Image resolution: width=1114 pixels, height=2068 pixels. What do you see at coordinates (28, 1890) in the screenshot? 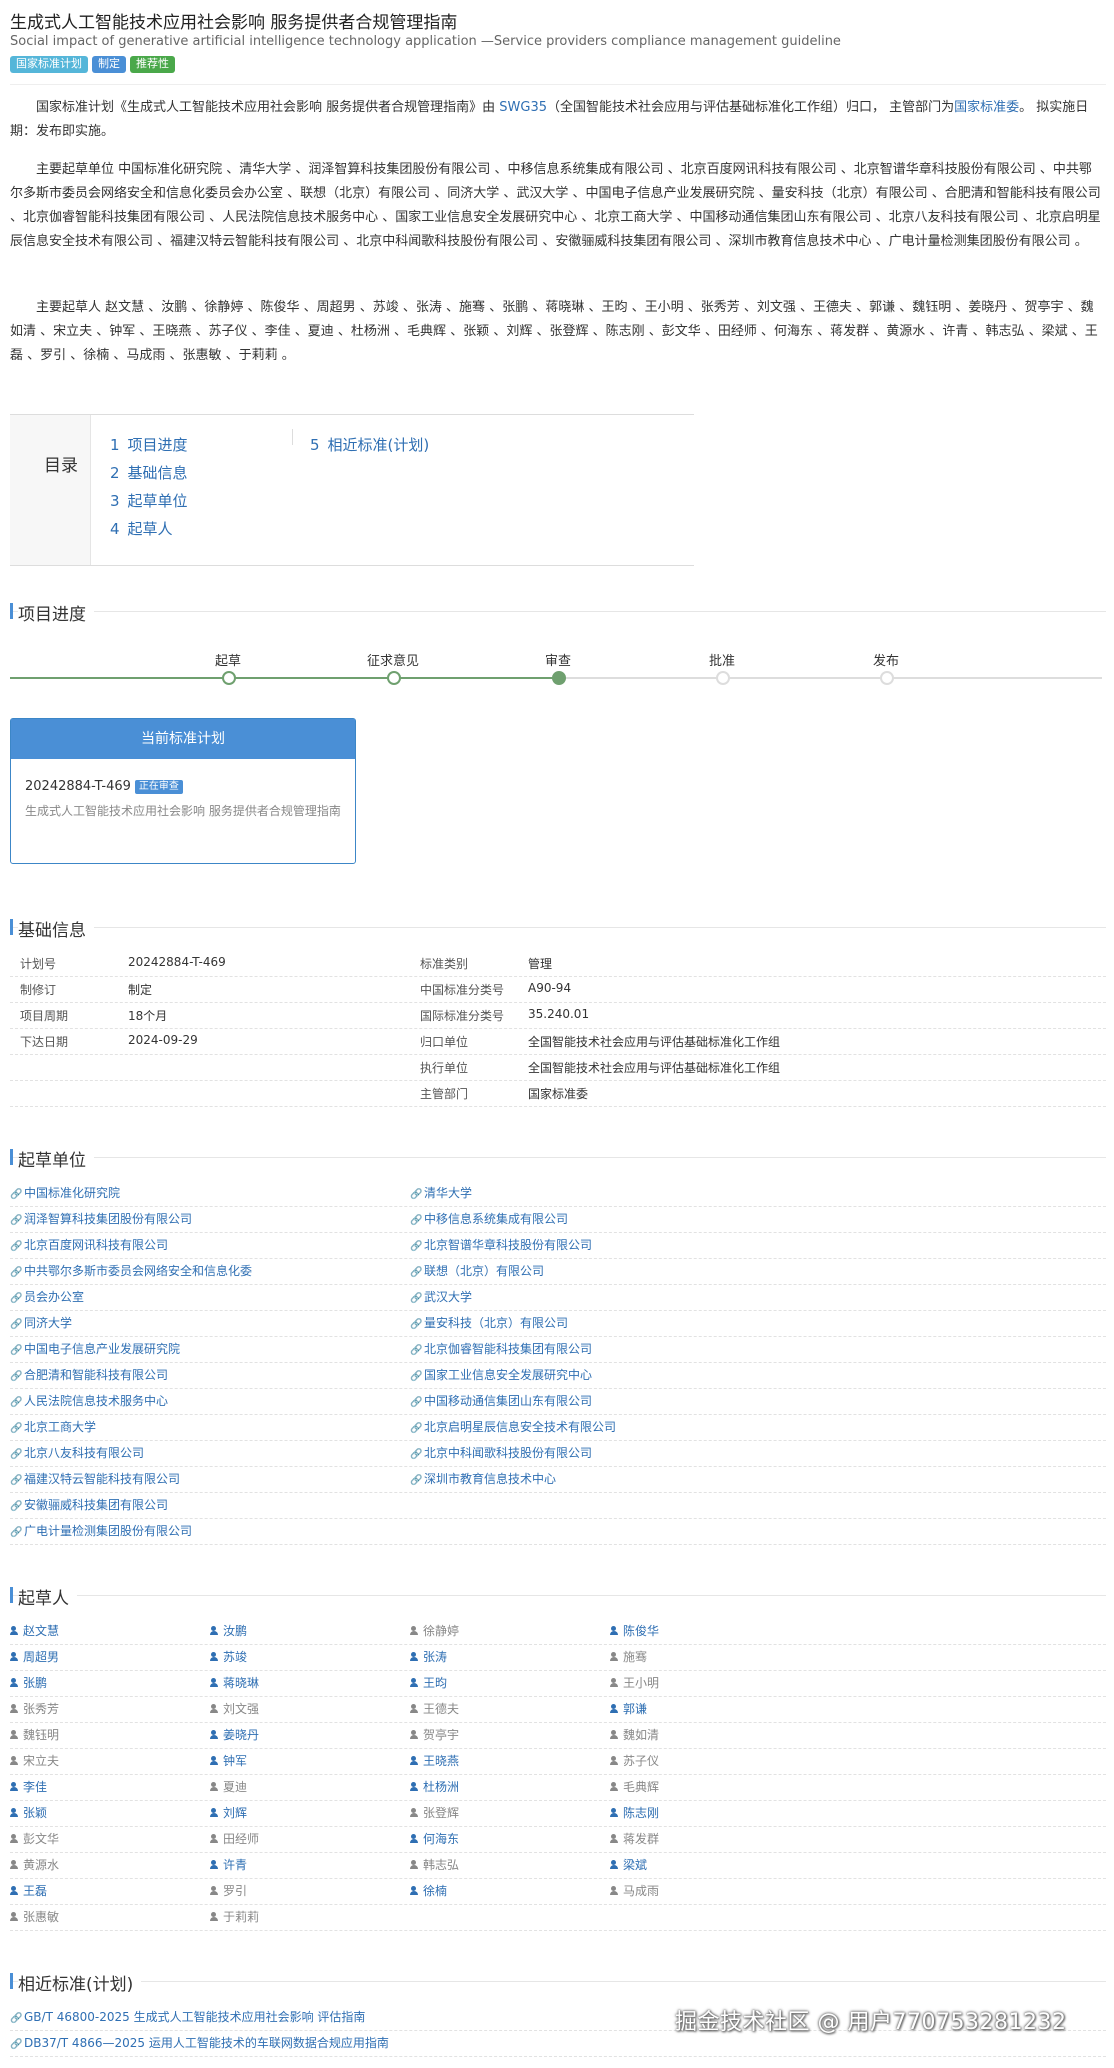
I see `drafter-name: 王磊` at bounding box center [28, 1890].